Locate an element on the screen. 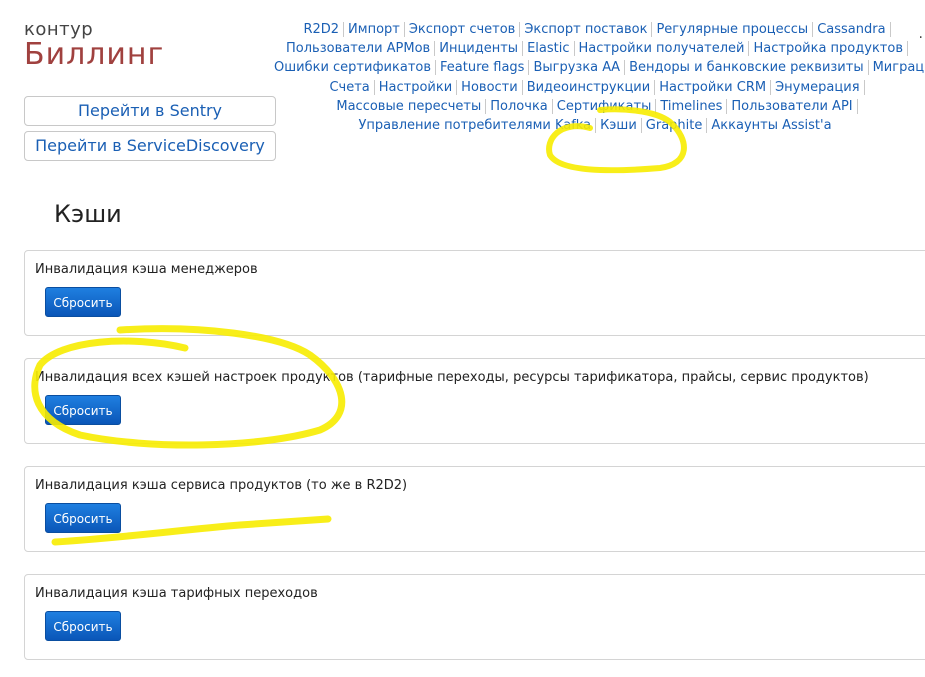 The image size is (925, 677). nav-link-incidents: Инциденты is located at coordinates (479, 49).